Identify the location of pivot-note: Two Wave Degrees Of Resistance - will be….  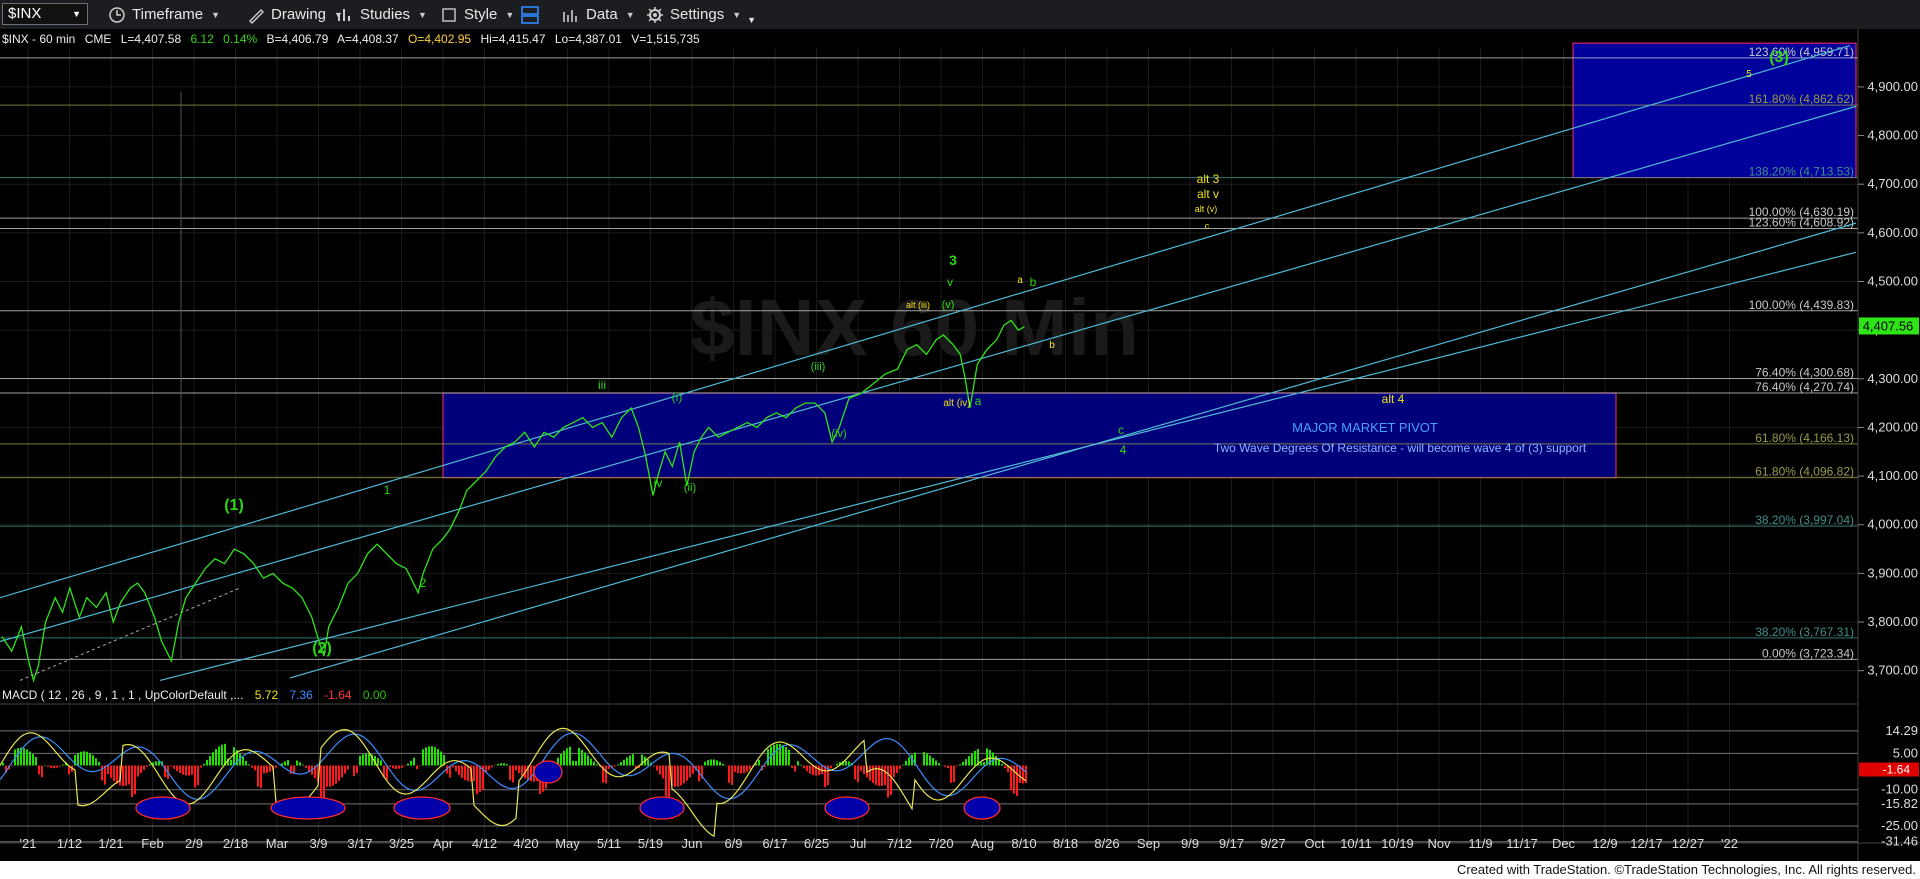
(1400, 448).